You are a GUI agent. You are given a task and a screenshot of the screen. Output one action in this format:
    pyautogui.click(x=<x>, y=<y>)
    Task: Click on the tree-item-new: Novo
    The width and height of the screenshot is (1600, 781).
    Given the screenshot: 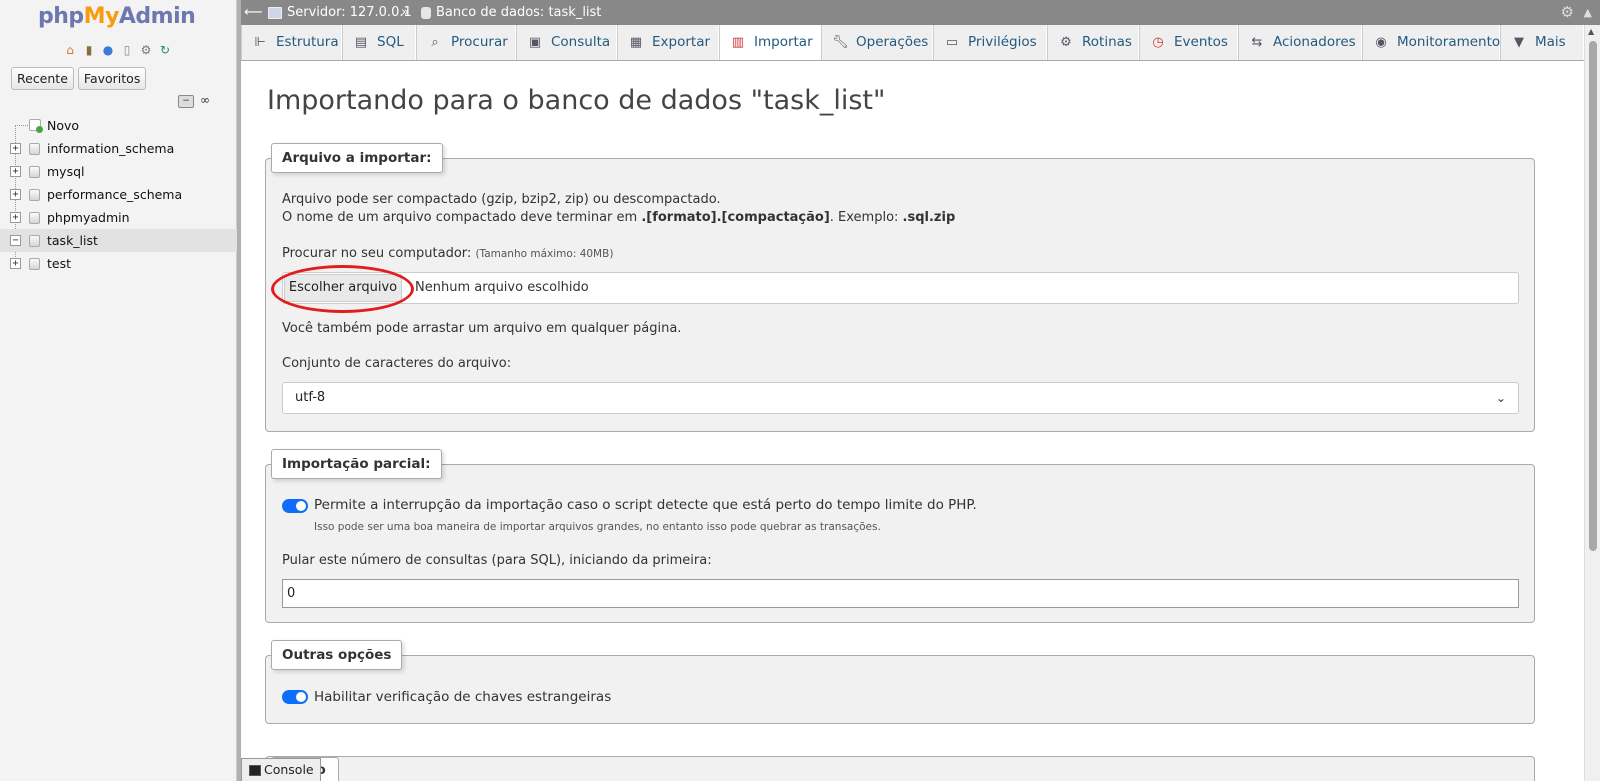 What is the action you would take?
    pyautogui.click(x=118, y=125)
    